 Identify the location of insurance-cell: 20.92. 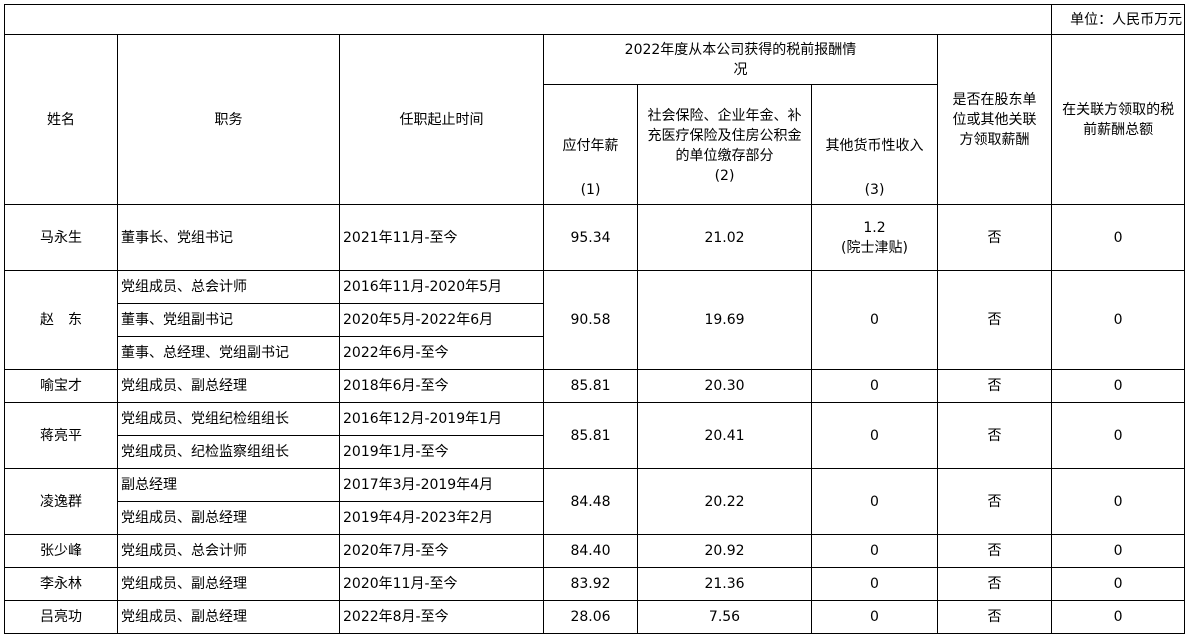
(724, 551).